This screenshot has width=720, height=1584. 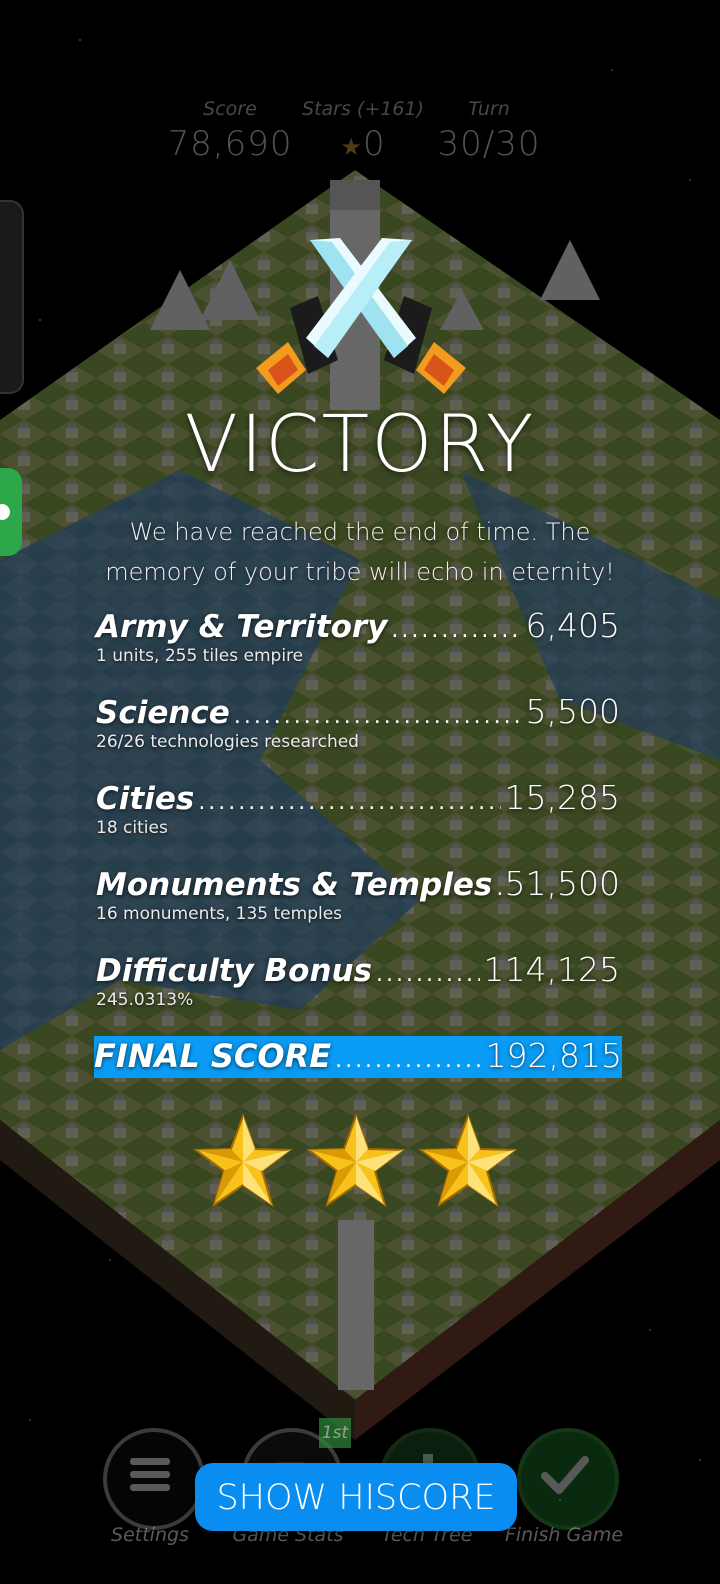 I want to click on crossed-swords-icon, so click(x=361, y=316).